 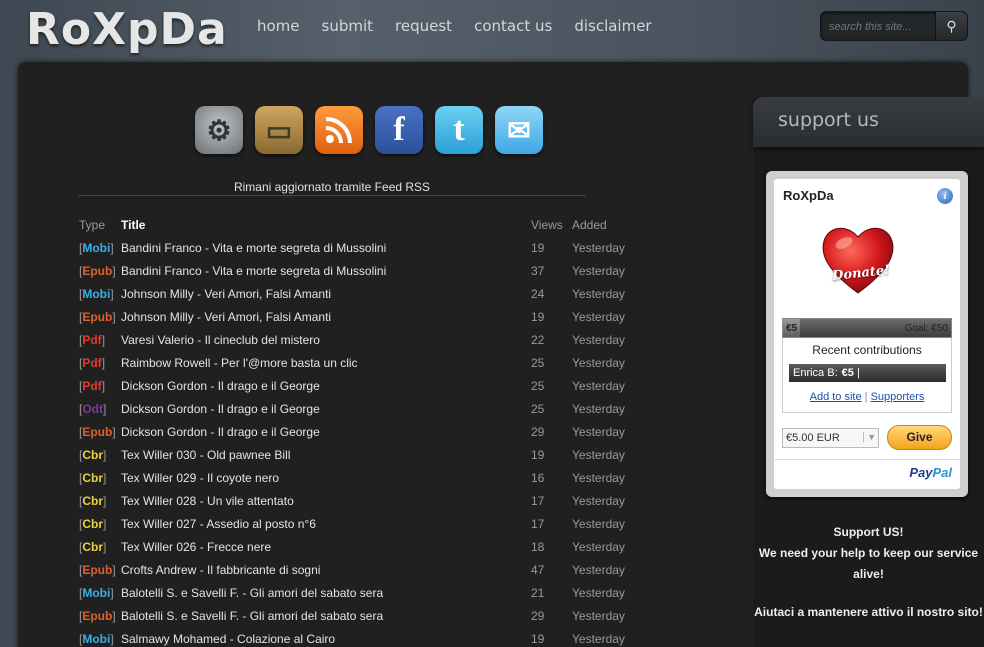 I want to click on add-to-site-link: Add to site, so click(x=836, y=397).